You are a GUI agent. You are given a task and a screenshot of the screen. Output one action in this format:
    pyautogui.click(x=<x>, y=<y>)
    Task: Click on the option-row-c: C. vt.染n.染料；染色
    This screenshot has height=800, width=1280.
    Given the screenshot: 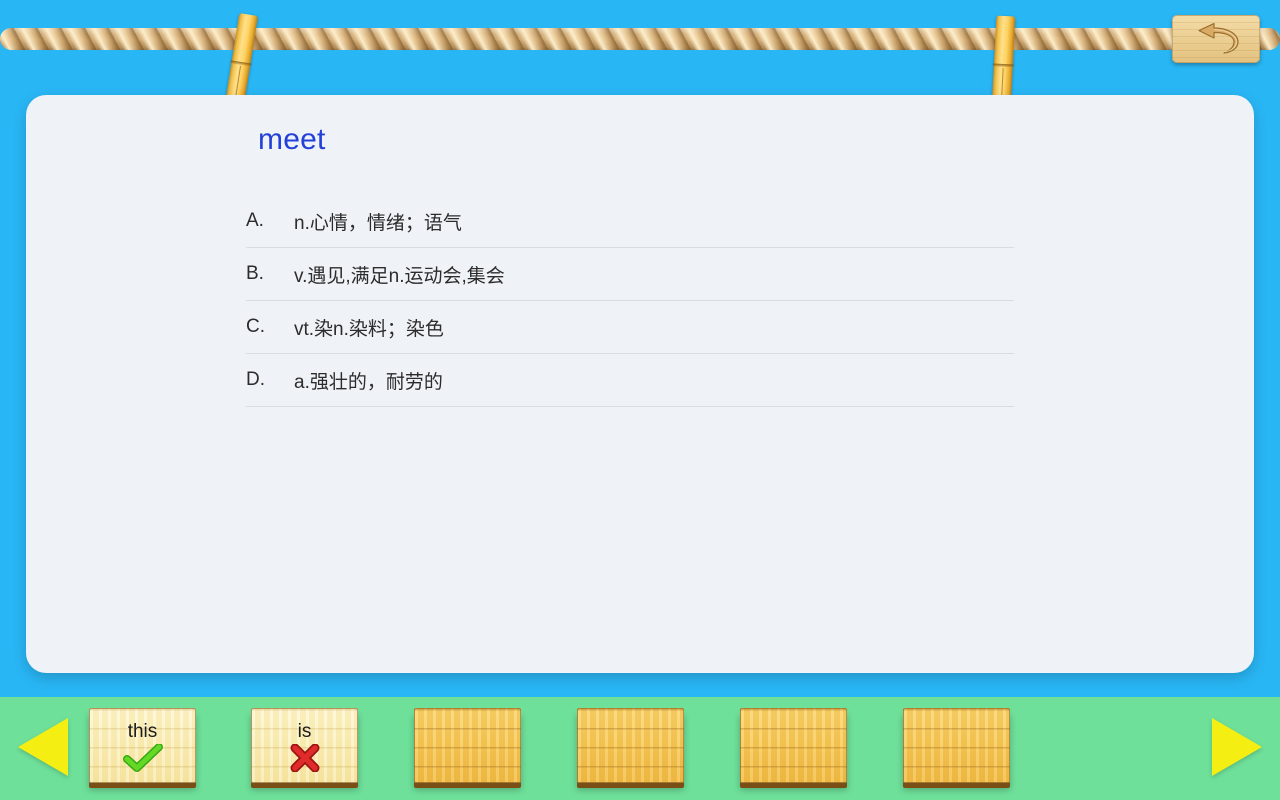 What is the action you would take?
    pyautogui.click(x=630, y=327)
    